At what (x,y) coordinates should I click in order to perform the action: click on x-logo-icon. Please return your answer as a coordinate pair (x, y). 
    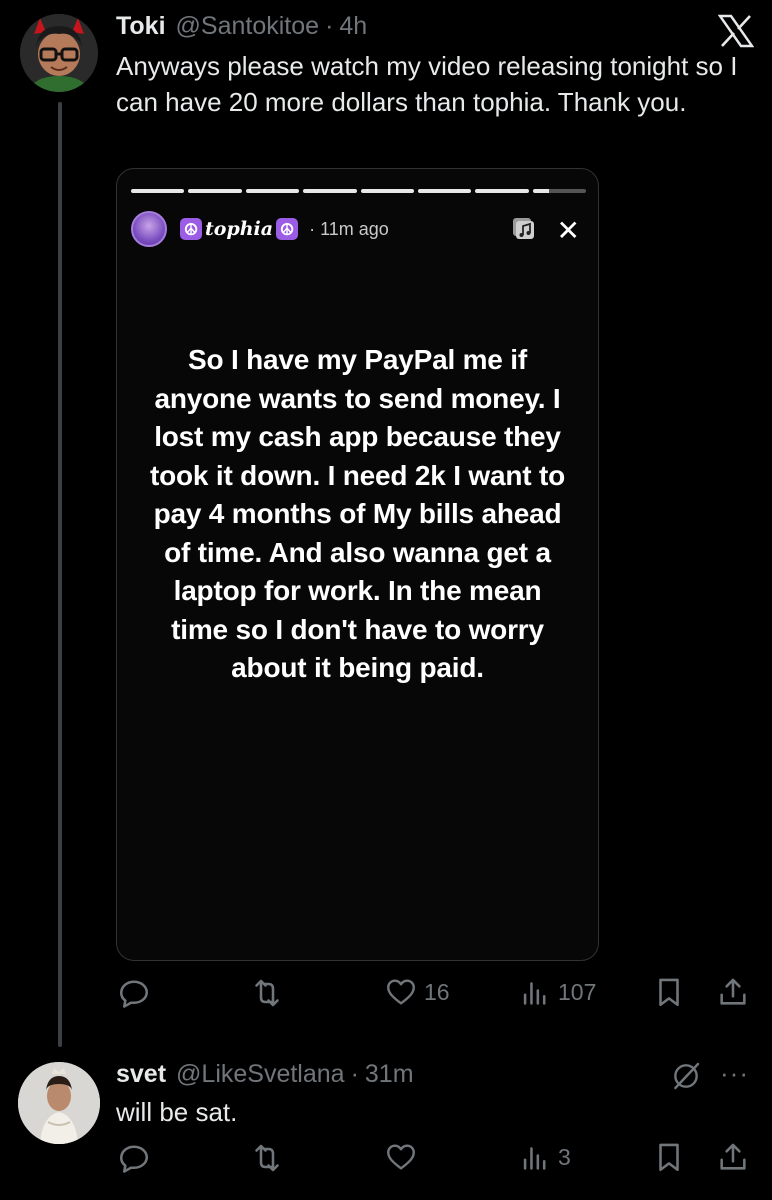
    Looking at the image, I should click on (736, 31).